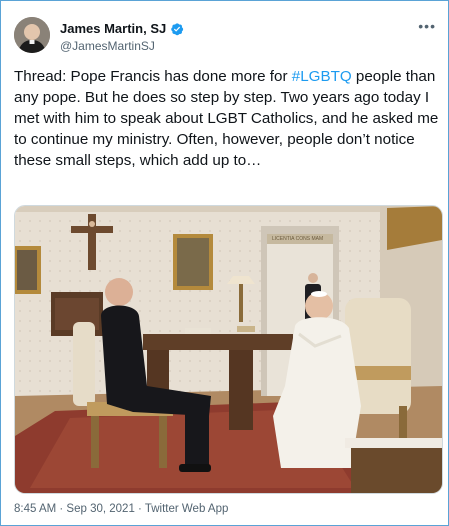 Image resolution: width=449 pixels, height=526 pixels. Describe the element at coordinates (153, 76) in the screenshot. I see `tweet-text-part-1: Thread: Pope Francis has done more for` at that location.